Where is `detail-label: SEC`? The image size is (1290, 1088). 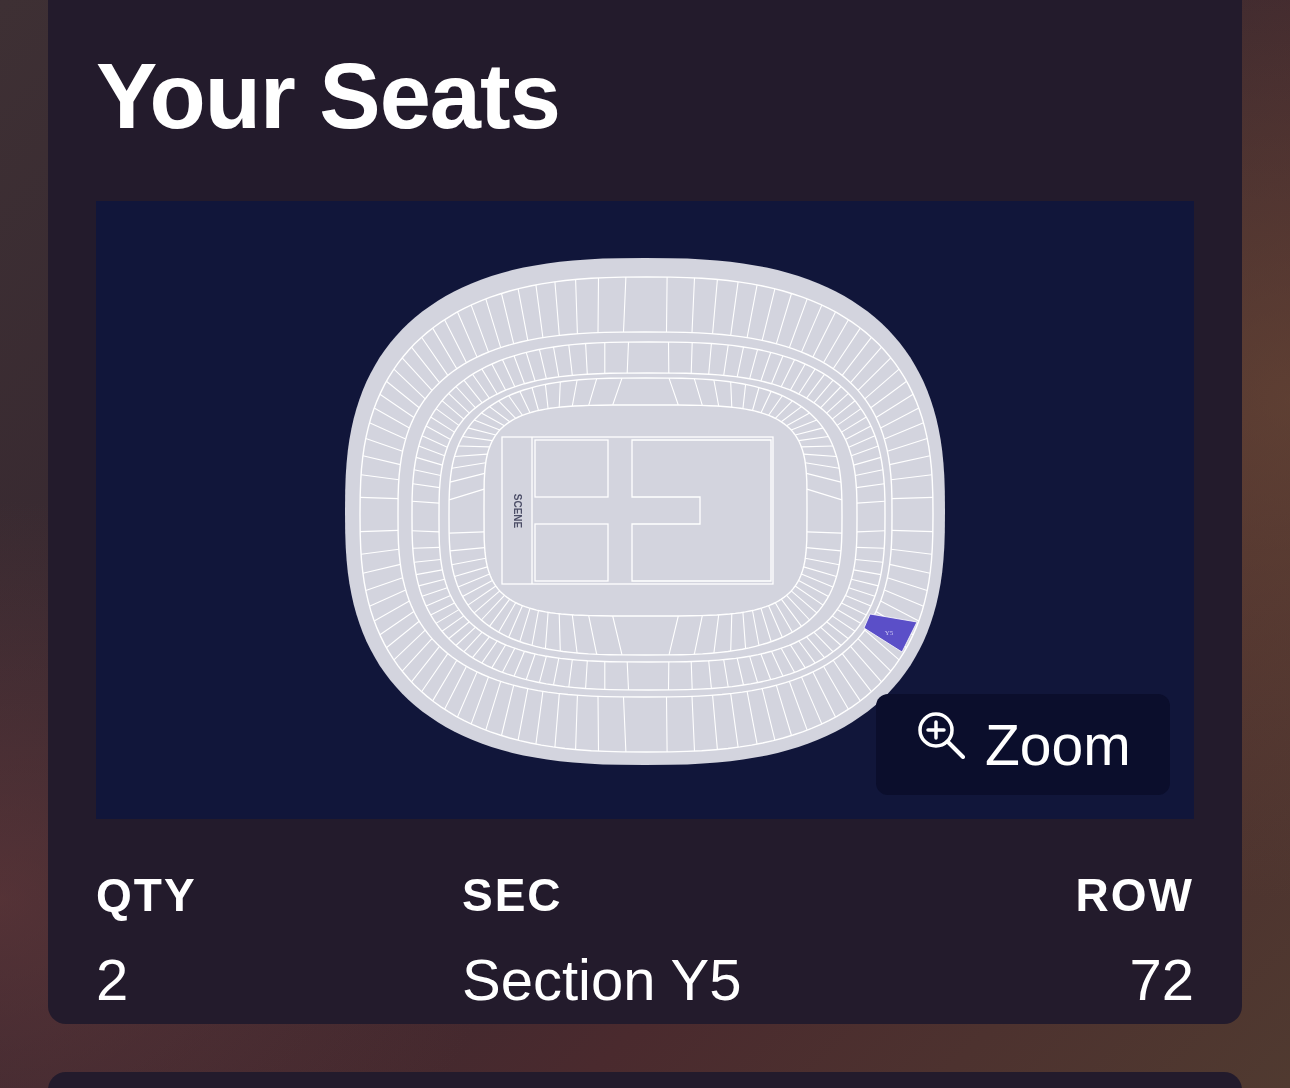 detail-label: SEC is located at coordinates (512, 895).